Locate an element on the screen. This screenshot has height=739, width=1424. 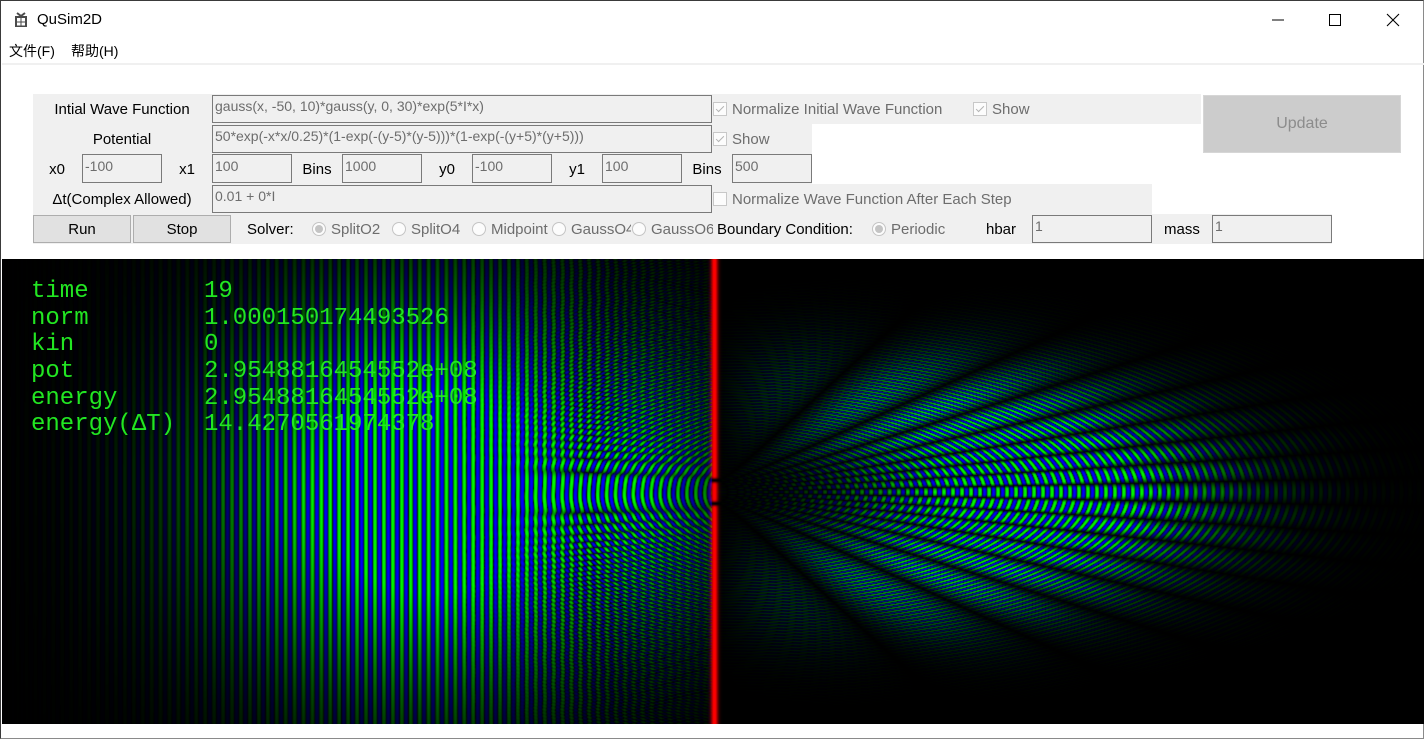
y0-input is located at coordinates (512, 168).